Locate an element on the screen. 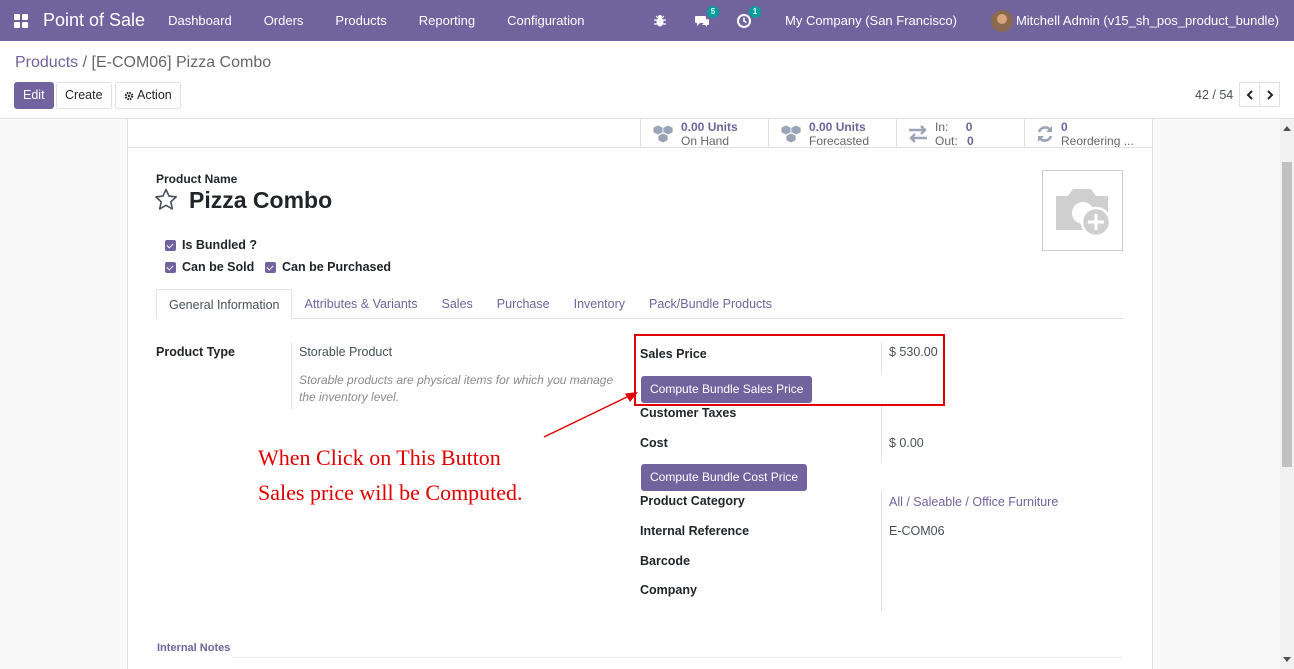  activities-clock-icon: 1 is located at coordinates (748, 17).